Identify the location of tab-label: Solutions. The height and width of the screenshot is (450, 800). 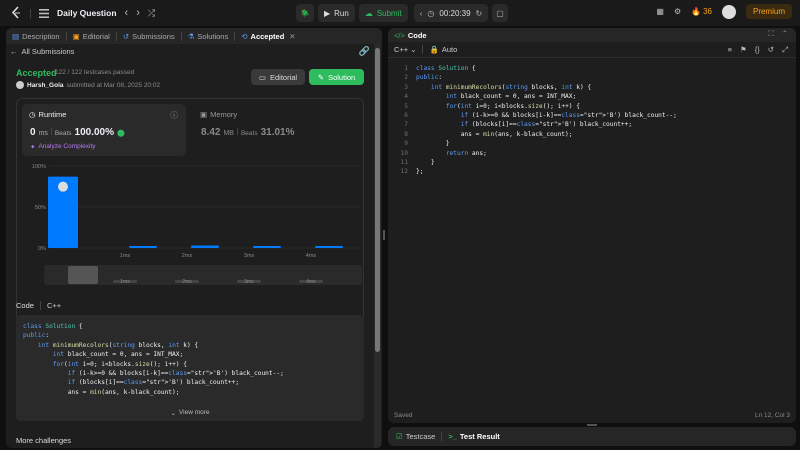
(213, 36).